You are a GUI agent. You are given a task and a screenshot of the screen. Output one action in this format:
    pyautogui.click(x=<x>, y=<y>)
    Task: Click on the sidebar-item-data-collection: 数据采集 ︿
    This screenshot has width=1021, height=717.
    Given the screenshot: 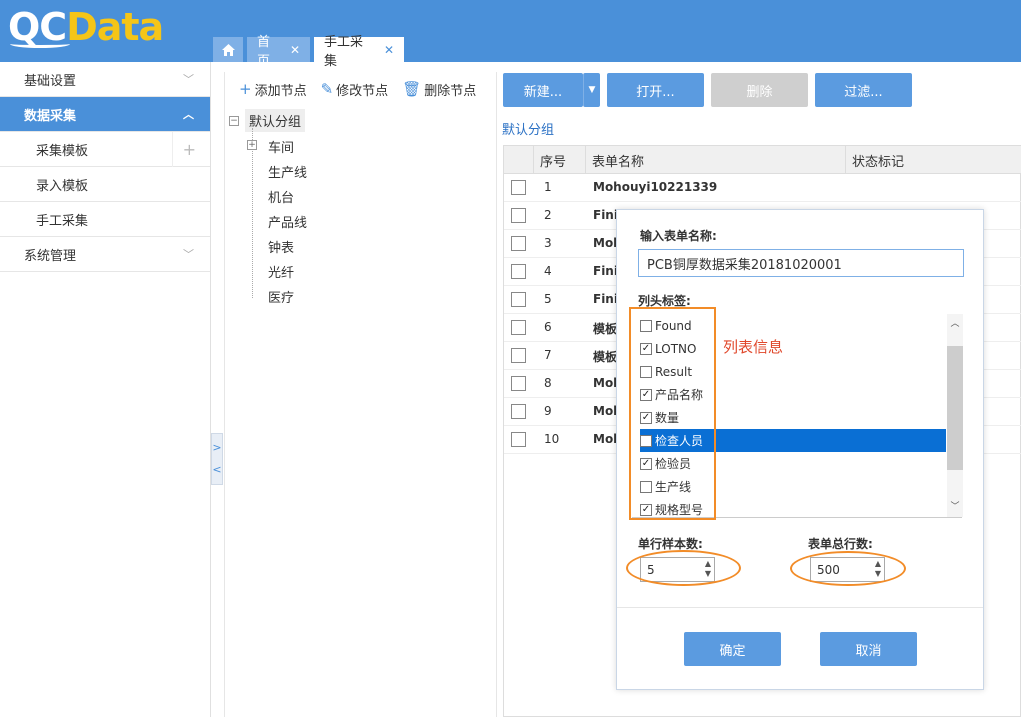 What is the action you would take?
    pyautogui.click(x=105, y=114)
    